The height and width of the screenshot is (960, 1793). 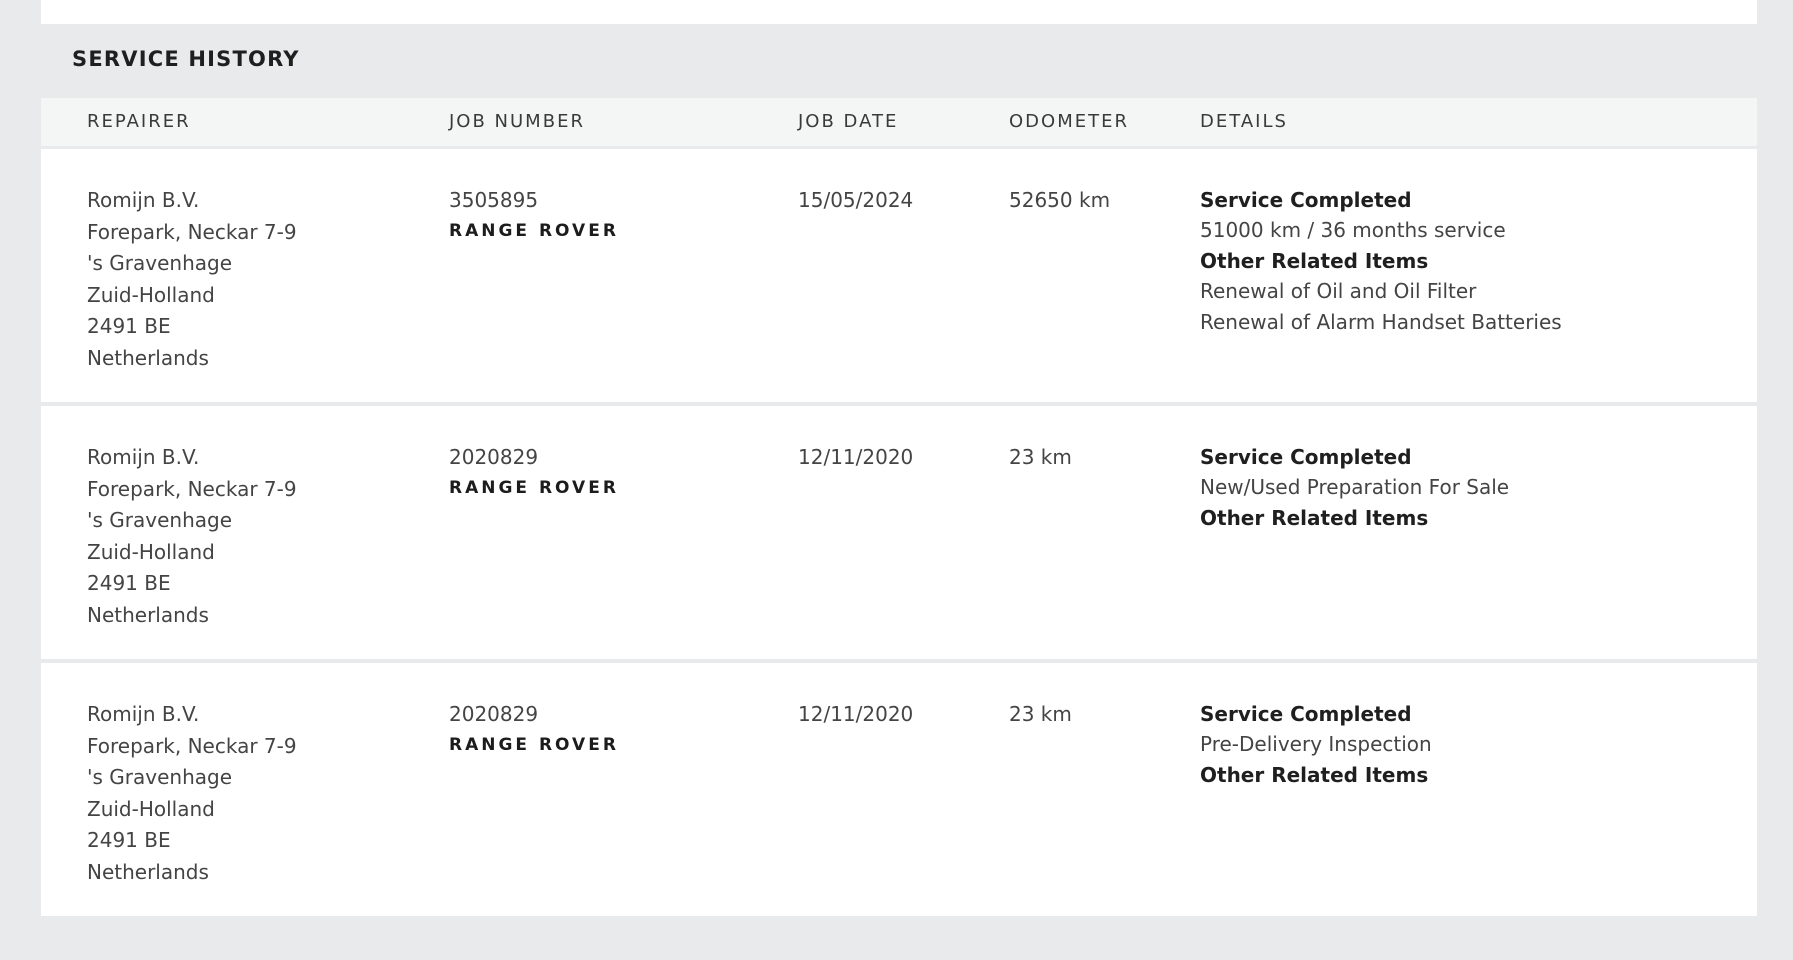 What do you see at coordinates (1353, 230) in the screenshot?
I see `service-description: 51000 km / 36 months service` at bounding box center [1353, 230].